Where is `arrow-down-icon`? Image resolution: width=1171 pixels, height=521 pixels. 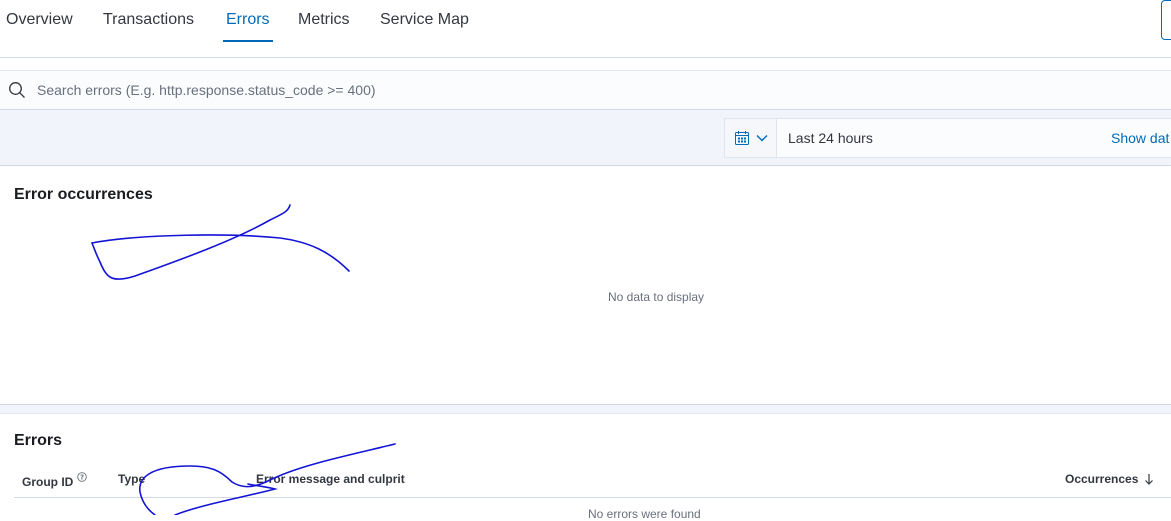
arrow-down-icon is located at coordinates (1149, 479).